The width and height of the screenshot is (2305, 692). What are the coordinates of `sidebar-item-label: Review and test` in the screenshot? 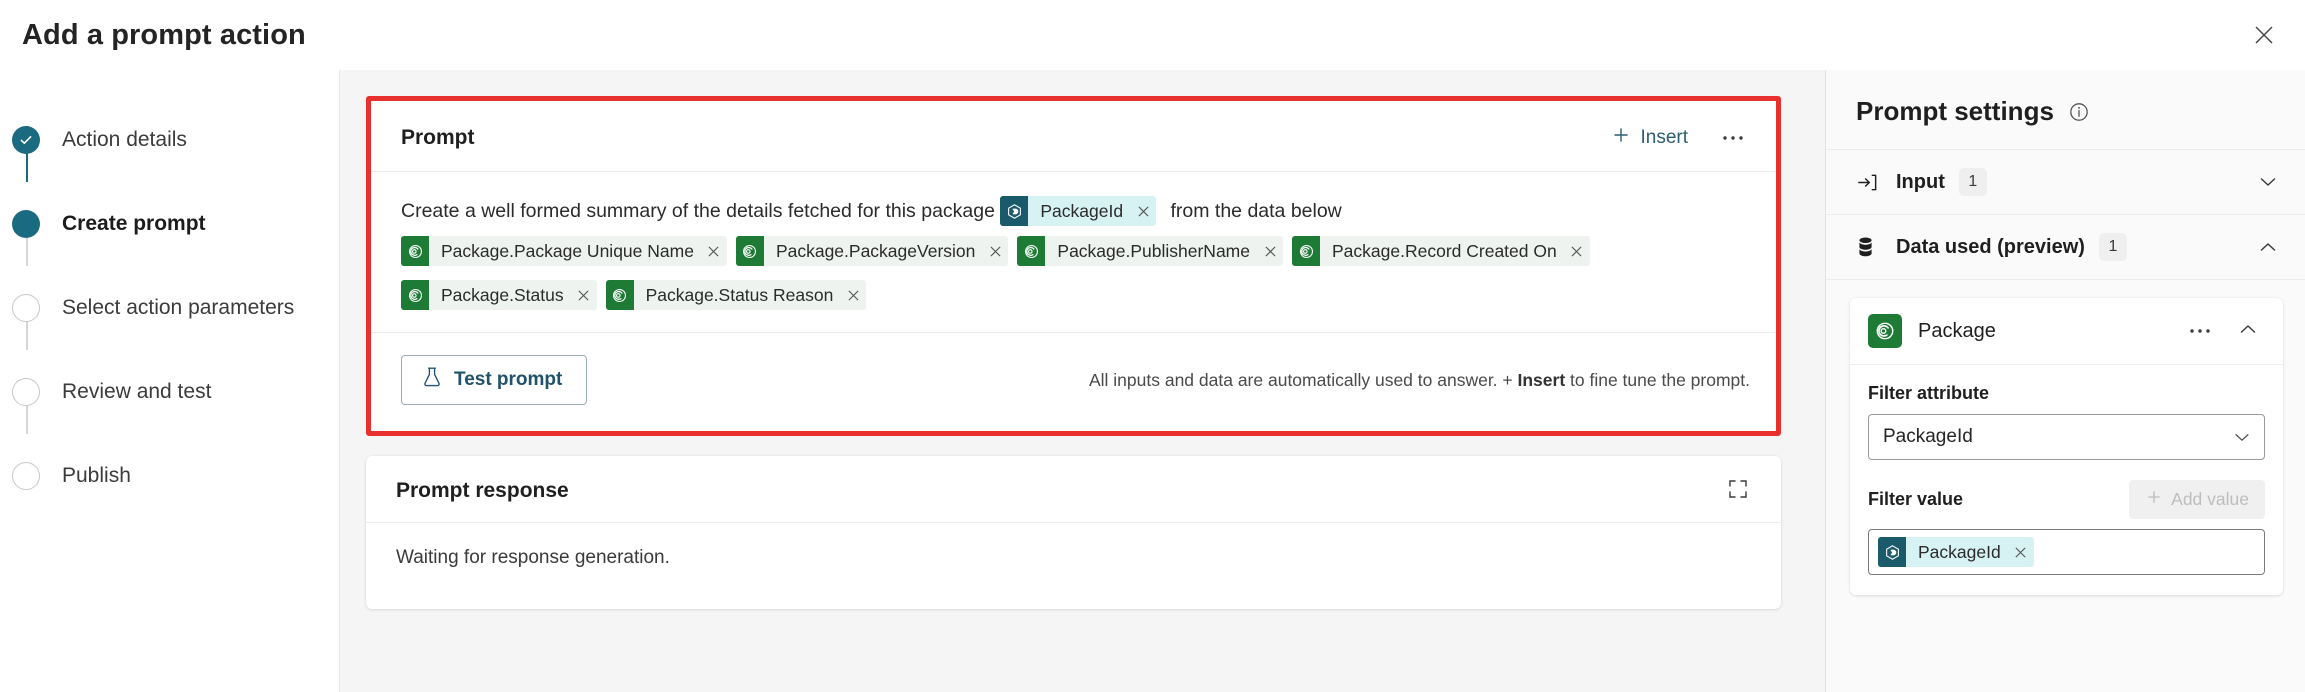 It's located at (137, 391).